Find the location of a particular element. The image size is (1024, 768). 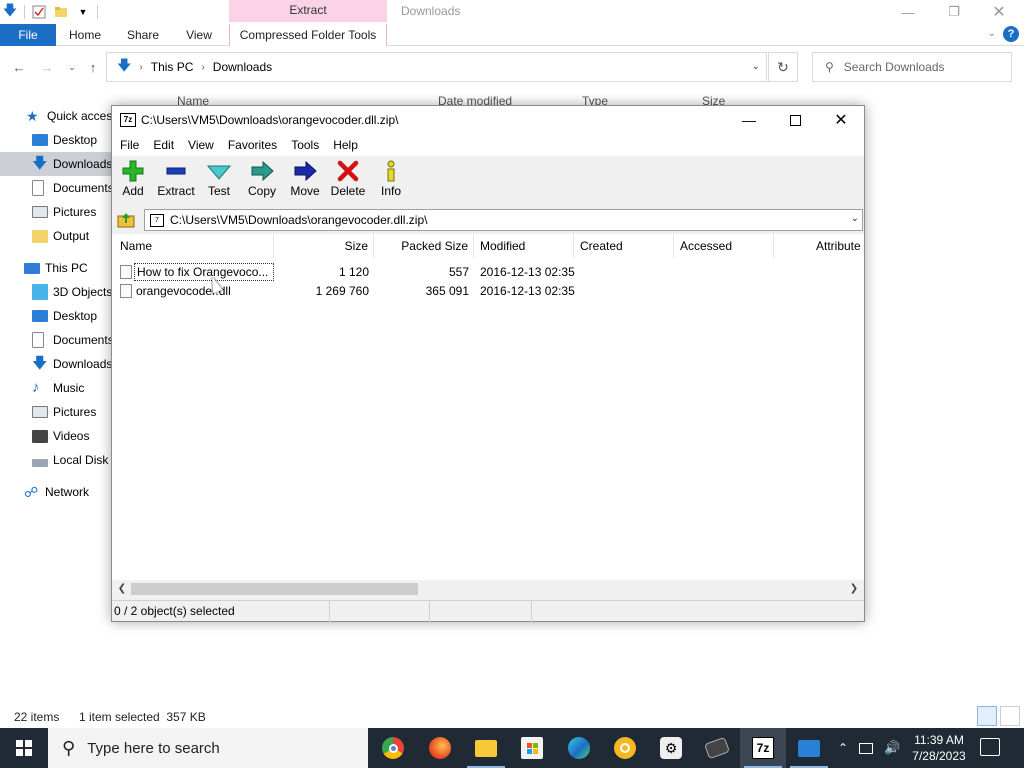

nav-desktop: Desktop is located at coordinates (56, 140).